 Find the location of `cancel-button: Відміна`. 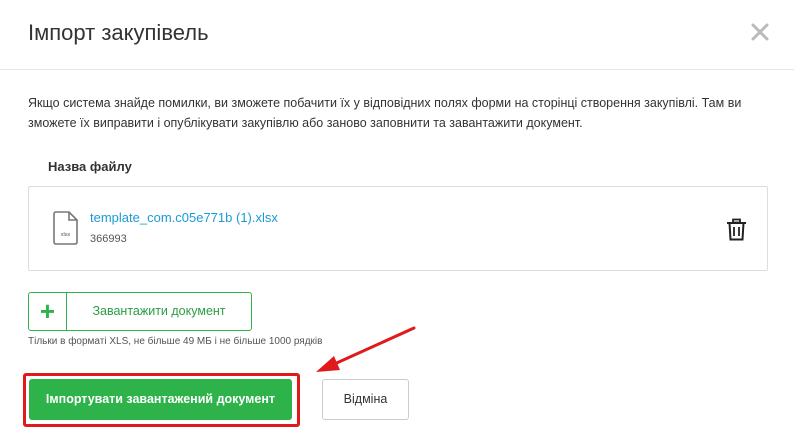

cancel-button: Відміна is located at coordinates (365, 399).